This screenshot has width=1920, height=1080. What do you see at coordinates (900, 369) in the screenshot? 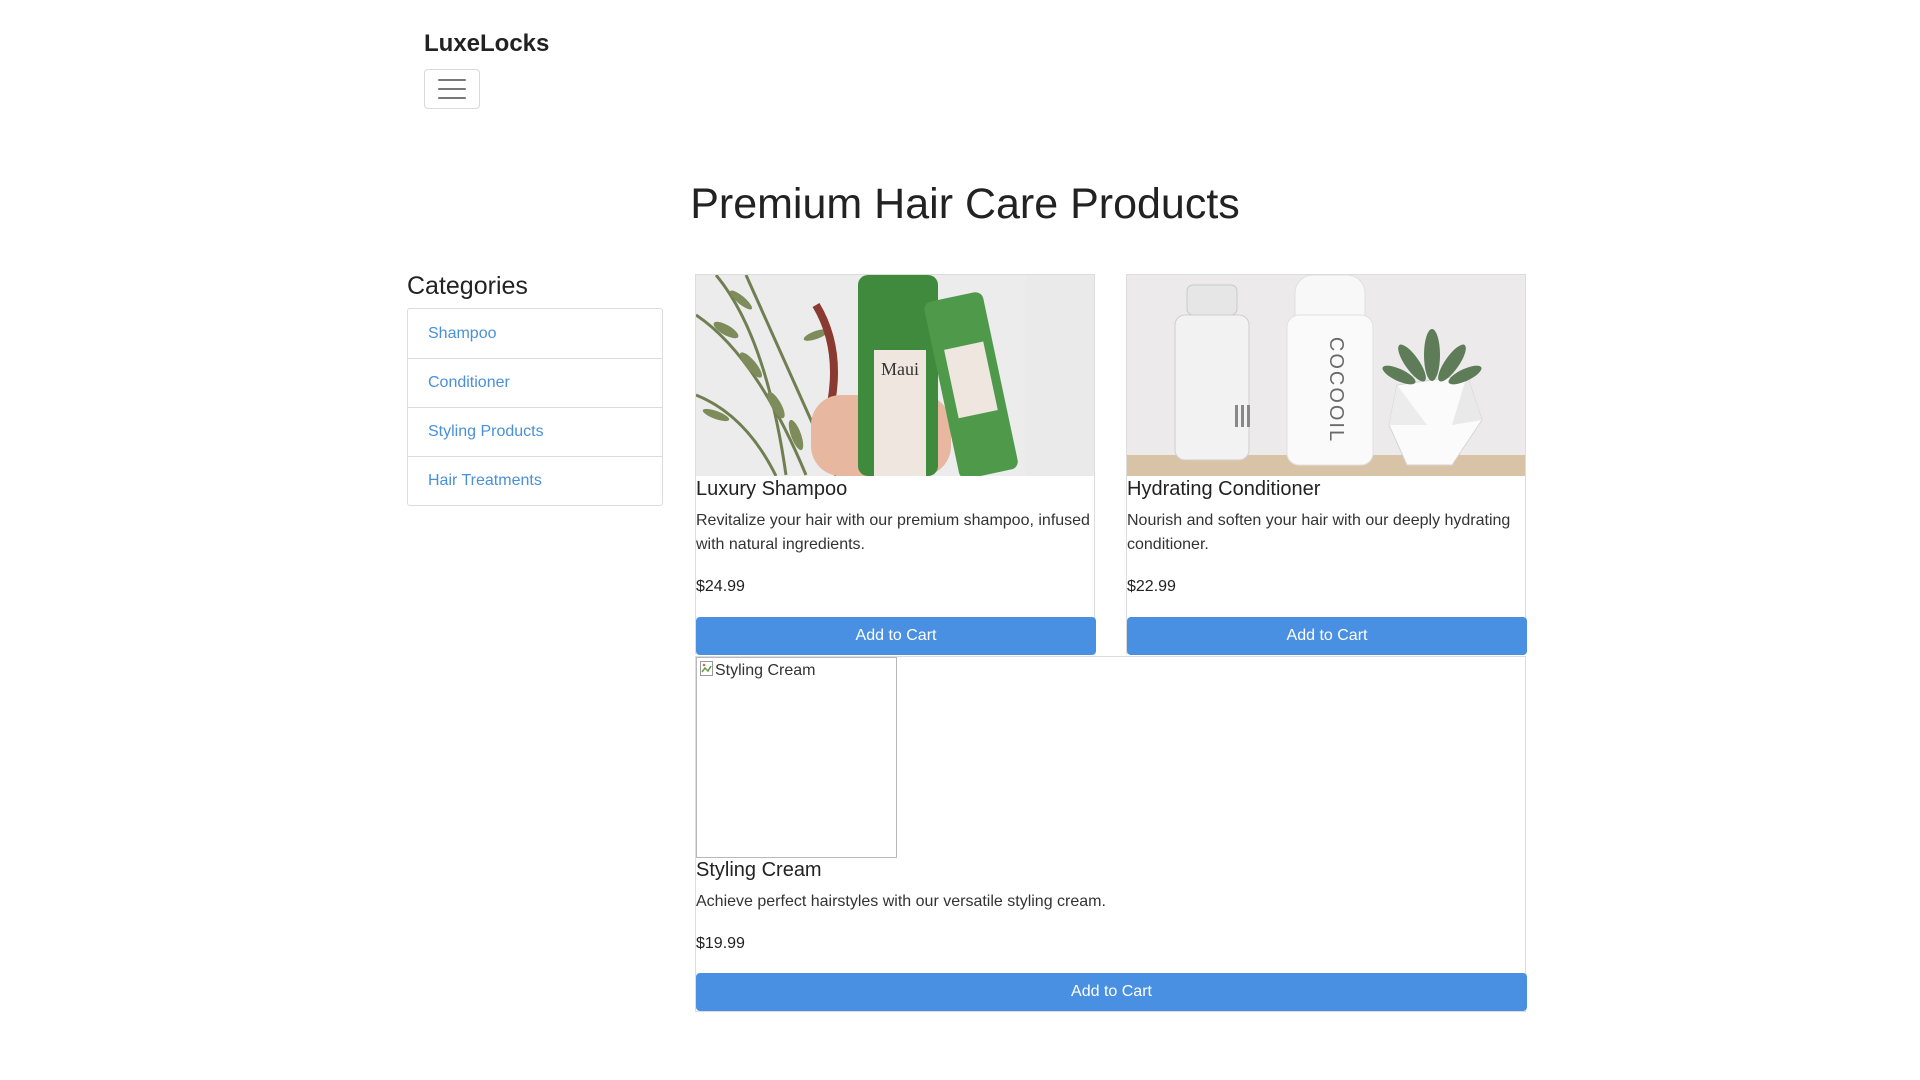
I see `svg-text: Maui` at bounding box center [900, 369].